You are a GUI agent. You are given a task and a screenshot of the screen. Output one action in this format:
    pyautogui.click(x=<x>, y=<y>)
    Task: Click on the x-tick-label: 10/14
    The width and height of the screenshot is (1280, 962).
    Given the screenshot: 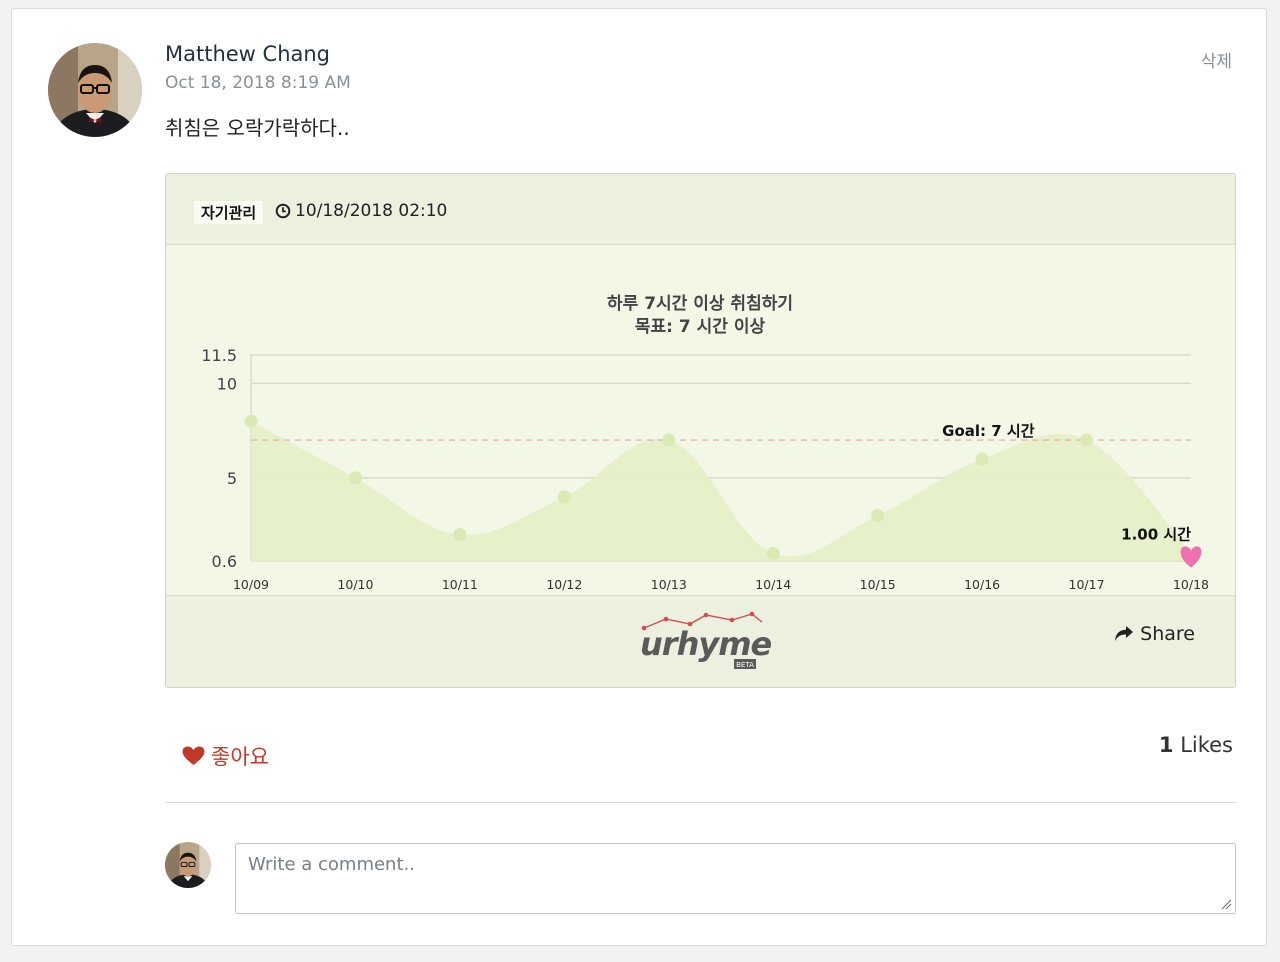 What is the action you would take?
    pyautogui.click(x=773, y=584)
    